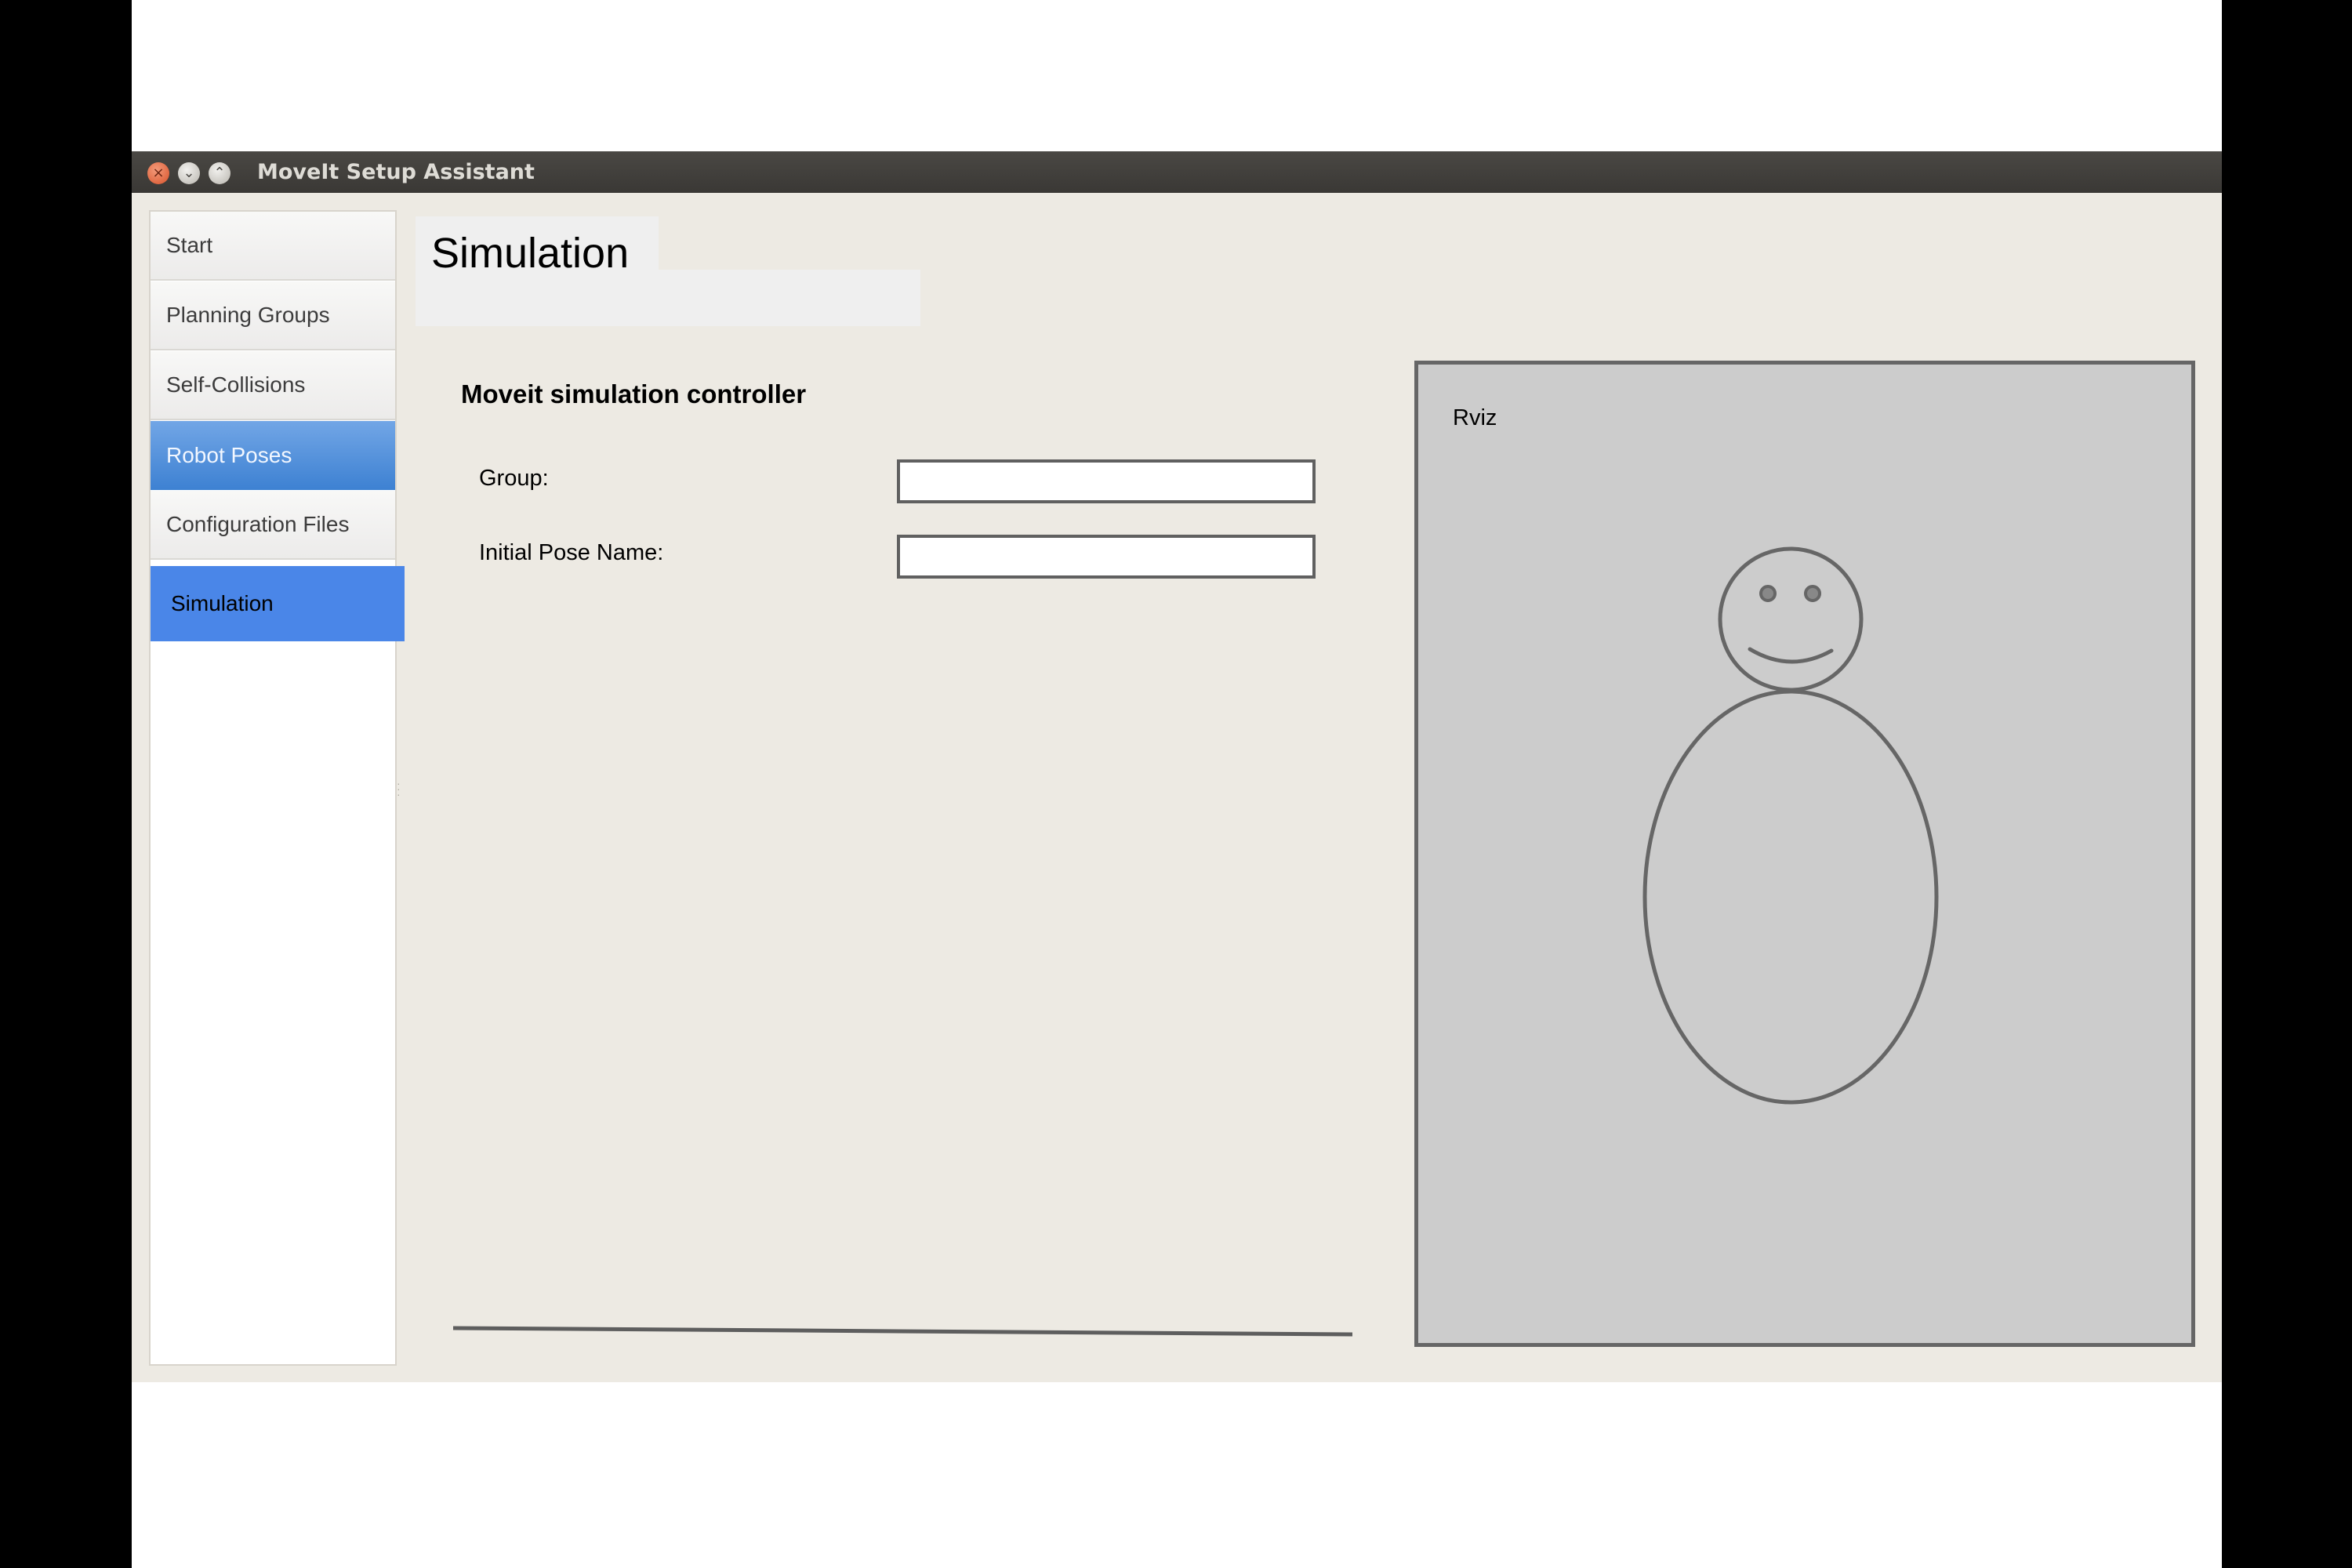 The image size is (2352, 1568). I want to click on section-heading: Moveit simulation controller, so click(634, 393).